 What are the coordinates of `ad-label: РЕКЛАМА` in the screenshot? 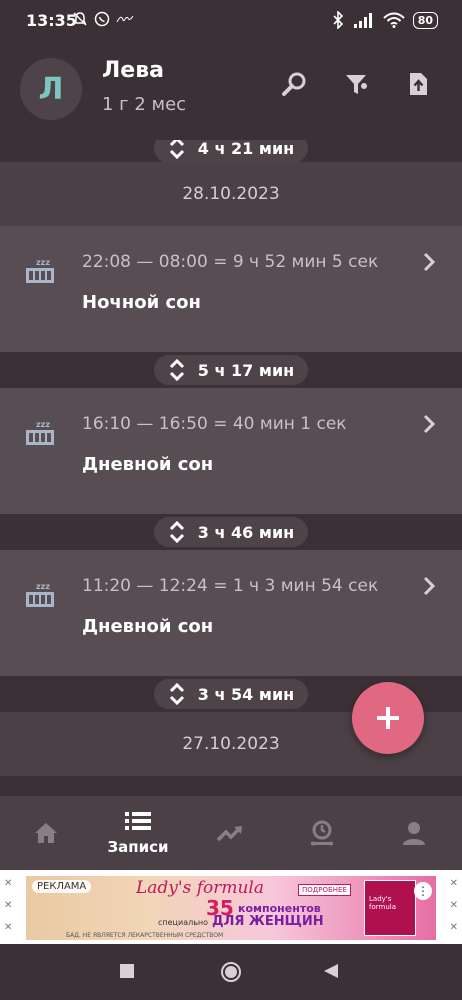 It's located at (62, 886).